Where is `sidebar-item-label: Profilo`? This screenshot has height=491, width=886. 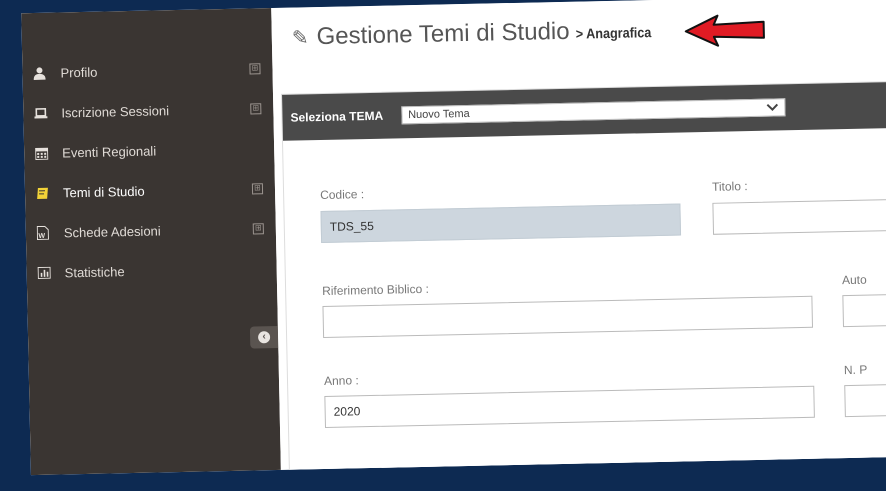 sidebar-item-label: Profilo is located at coordinates (79, 72).